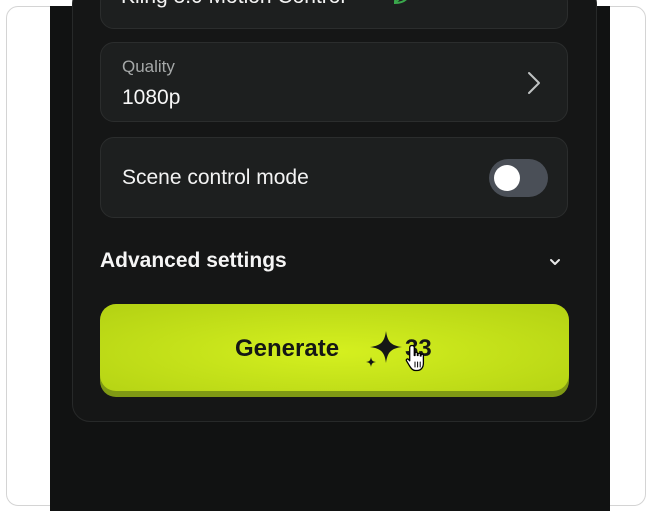  What do you see at coordinates (334, 177) in the screenshot?
I see `scene-control-row: Scene control mode` at bounding box center [334, 177].